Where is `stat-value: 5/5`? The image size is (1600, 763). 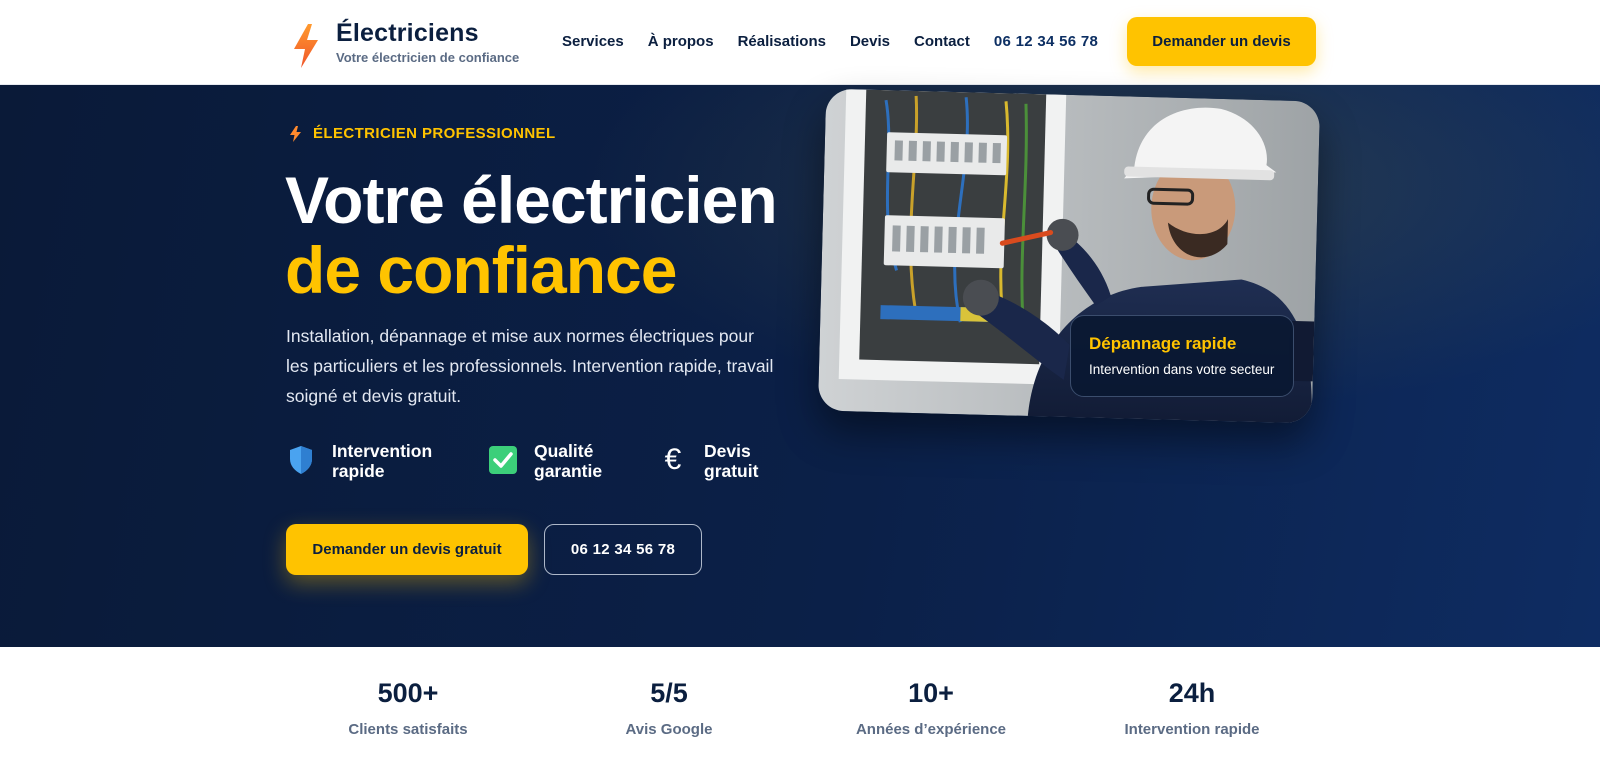
stat-value: 5/5 is located at coordinates (669, 693).